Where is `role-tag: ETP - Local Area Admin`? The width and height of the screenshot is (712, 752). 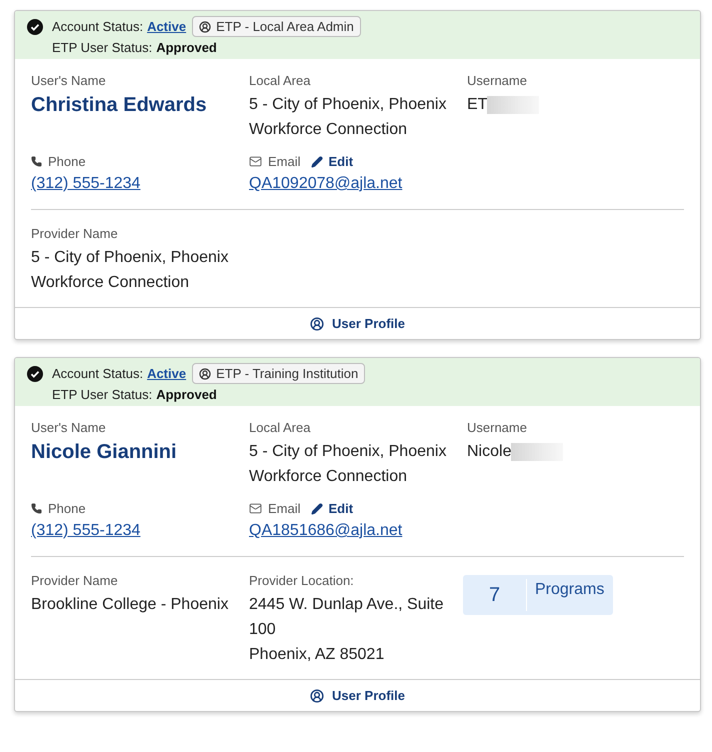 role-tag: ETP - Local Area Admin is located at coordinates (276, 26).